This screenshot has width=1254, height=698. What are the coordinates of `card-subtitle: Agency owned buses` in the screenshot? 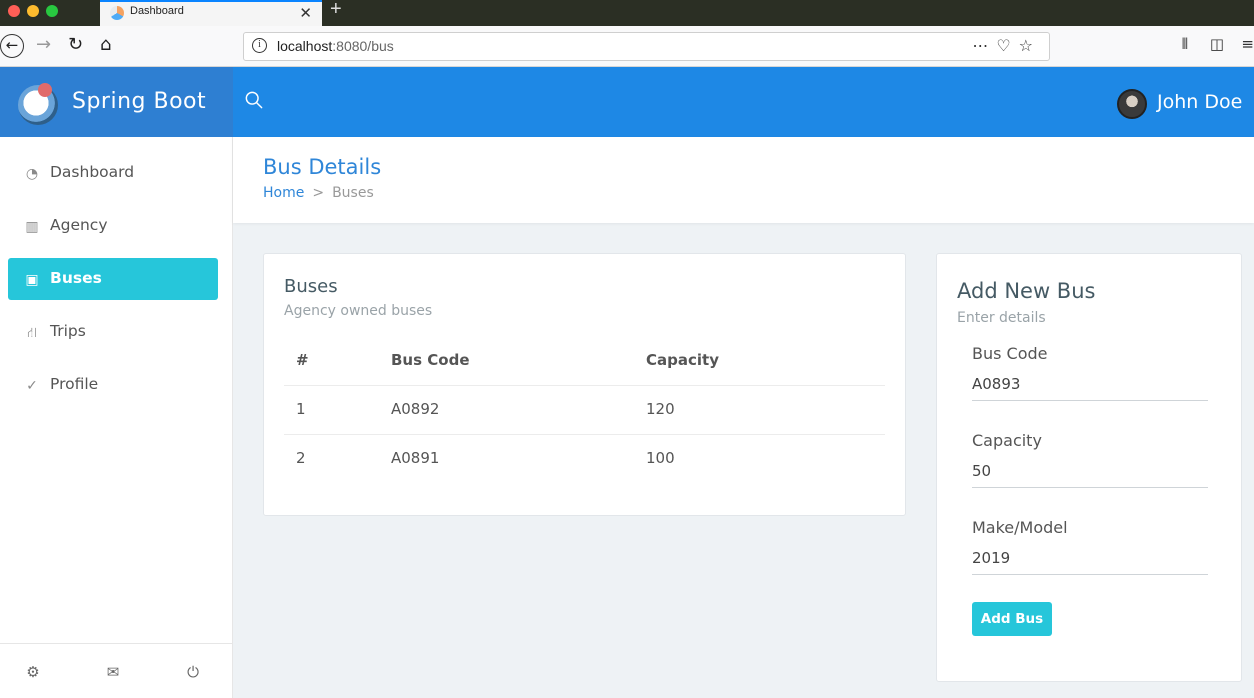 It's located at (358, 311).